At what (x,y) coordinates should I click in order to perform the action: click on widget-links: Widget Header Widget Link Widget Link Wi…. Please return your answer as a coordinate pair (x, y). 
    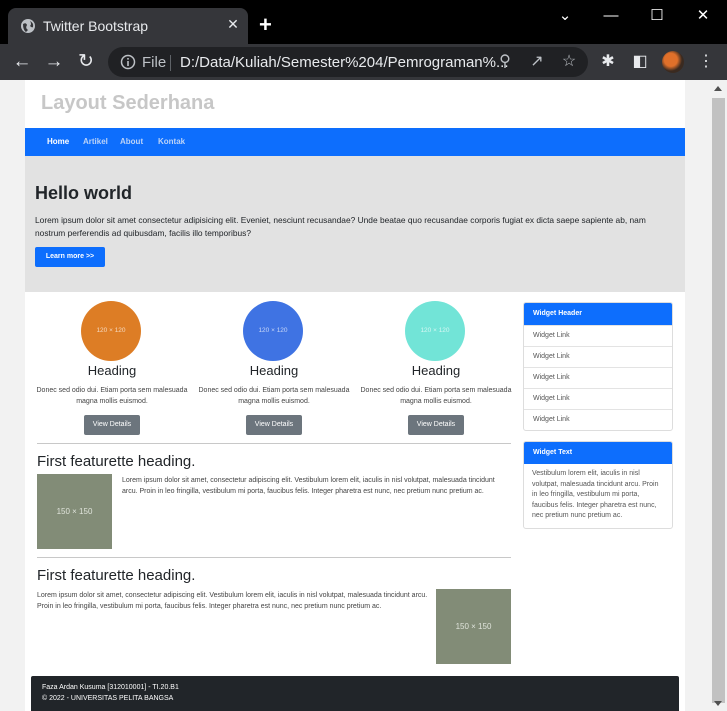
    Looking at the image, I should click on (598, 366).